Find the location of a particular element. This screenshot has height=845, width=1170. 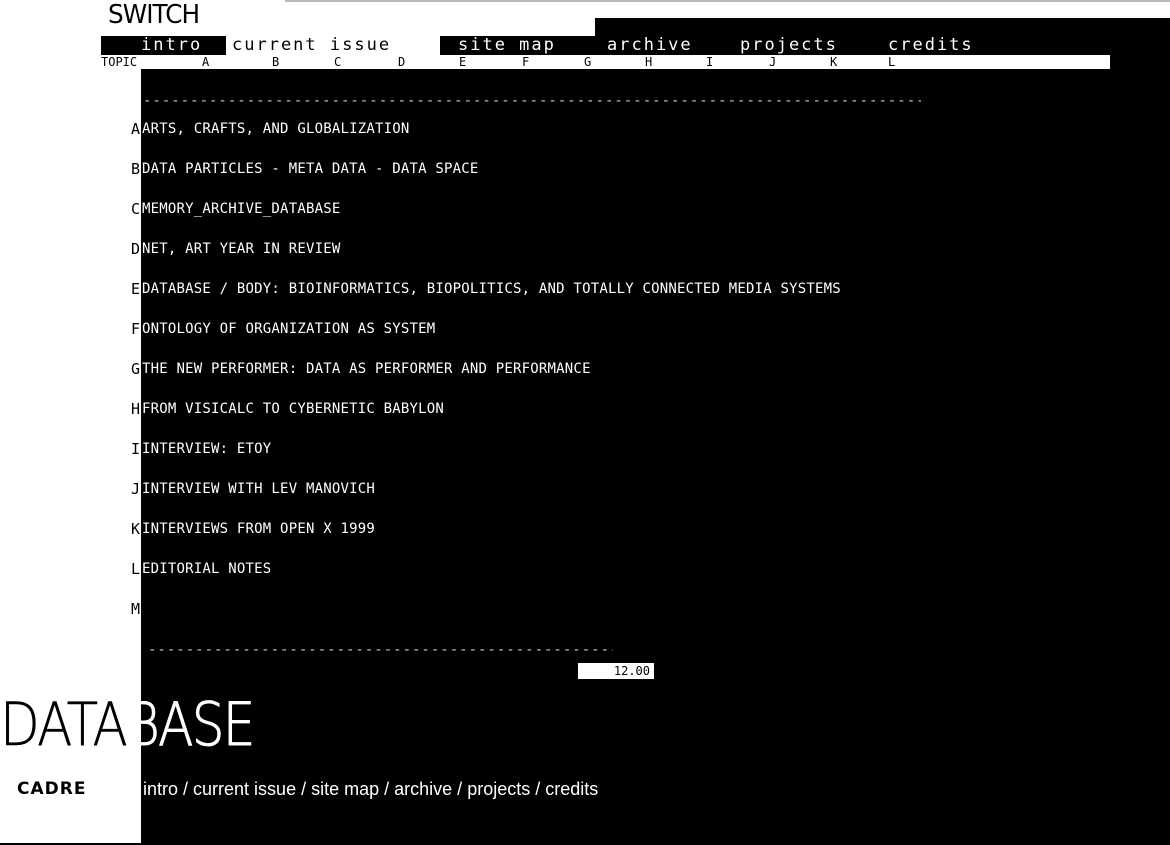

topic-title-d: NET, ART YEAR IN REVIEW is located at coordinates (241, 249).